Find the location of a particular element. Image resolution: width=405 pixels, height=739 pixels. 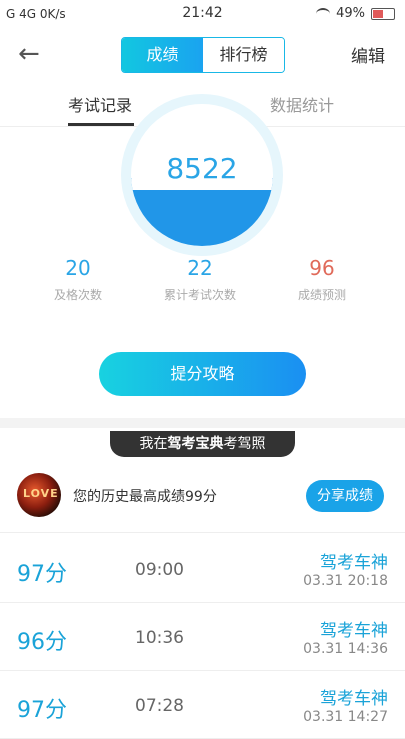

stat-total-exams: 22 累计考试次数 is located at coordinates (200, 279).